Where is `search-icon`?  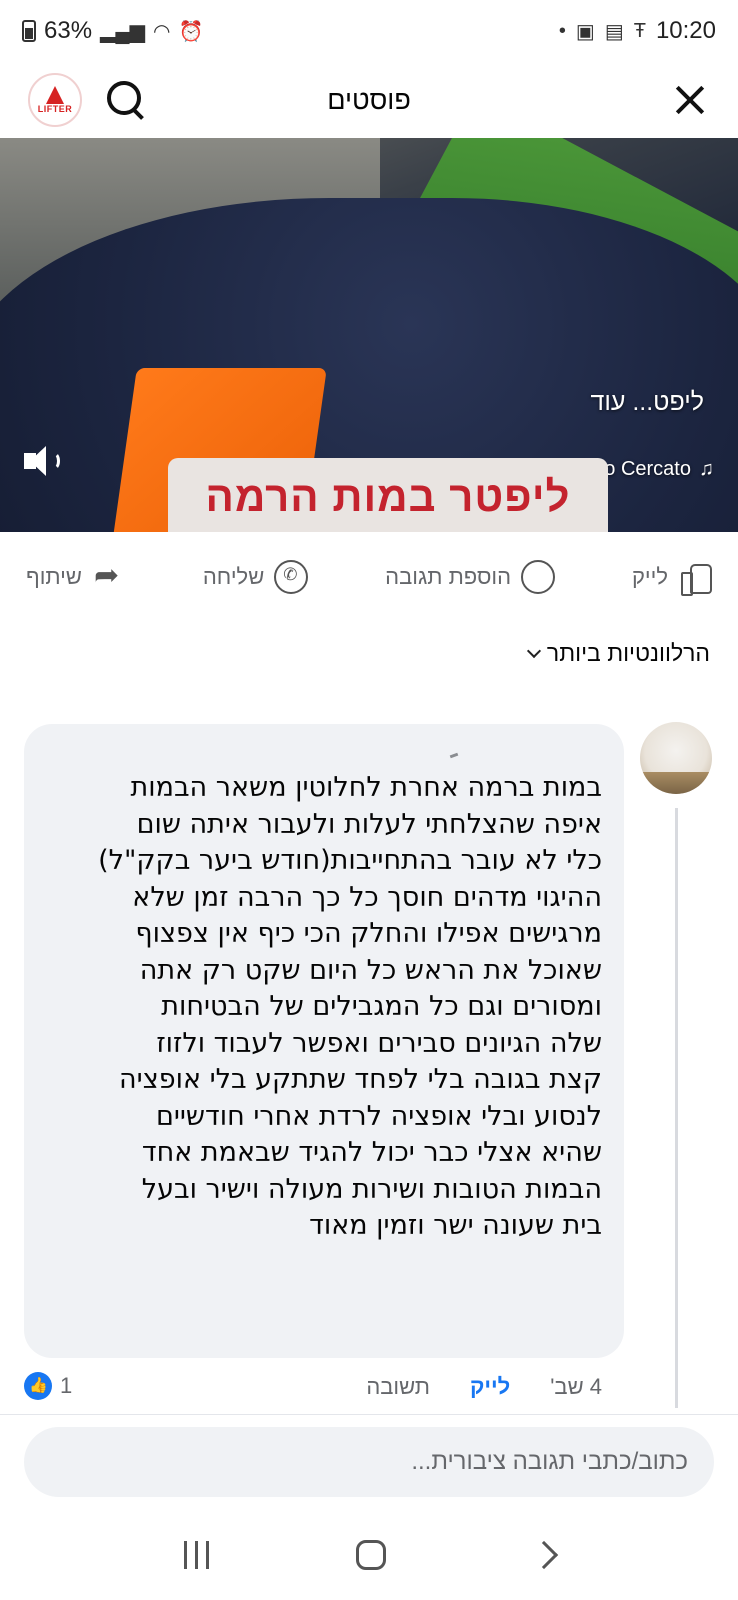
search-icon is located at coordinates (126, 100).